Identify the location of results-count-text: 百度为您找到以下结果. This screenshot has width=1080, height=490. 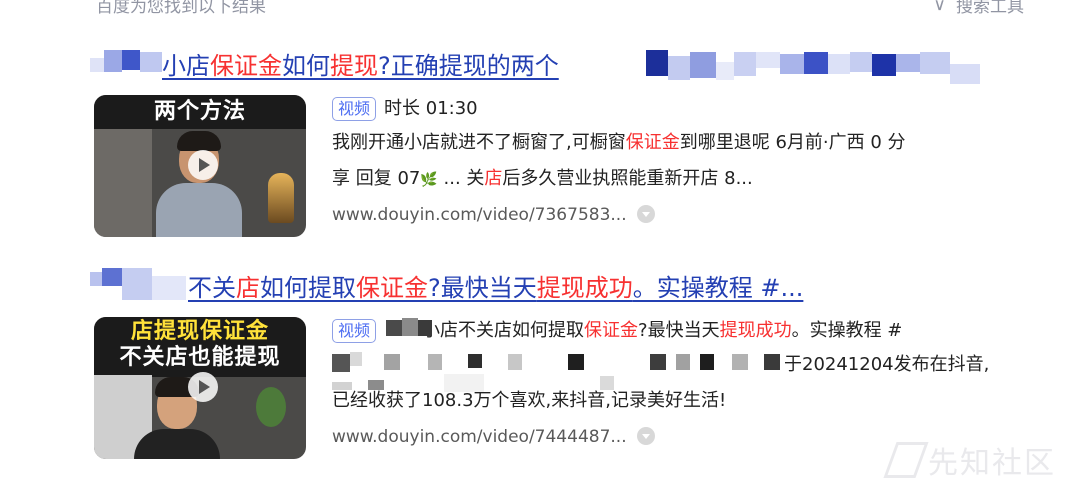
(181, 8).